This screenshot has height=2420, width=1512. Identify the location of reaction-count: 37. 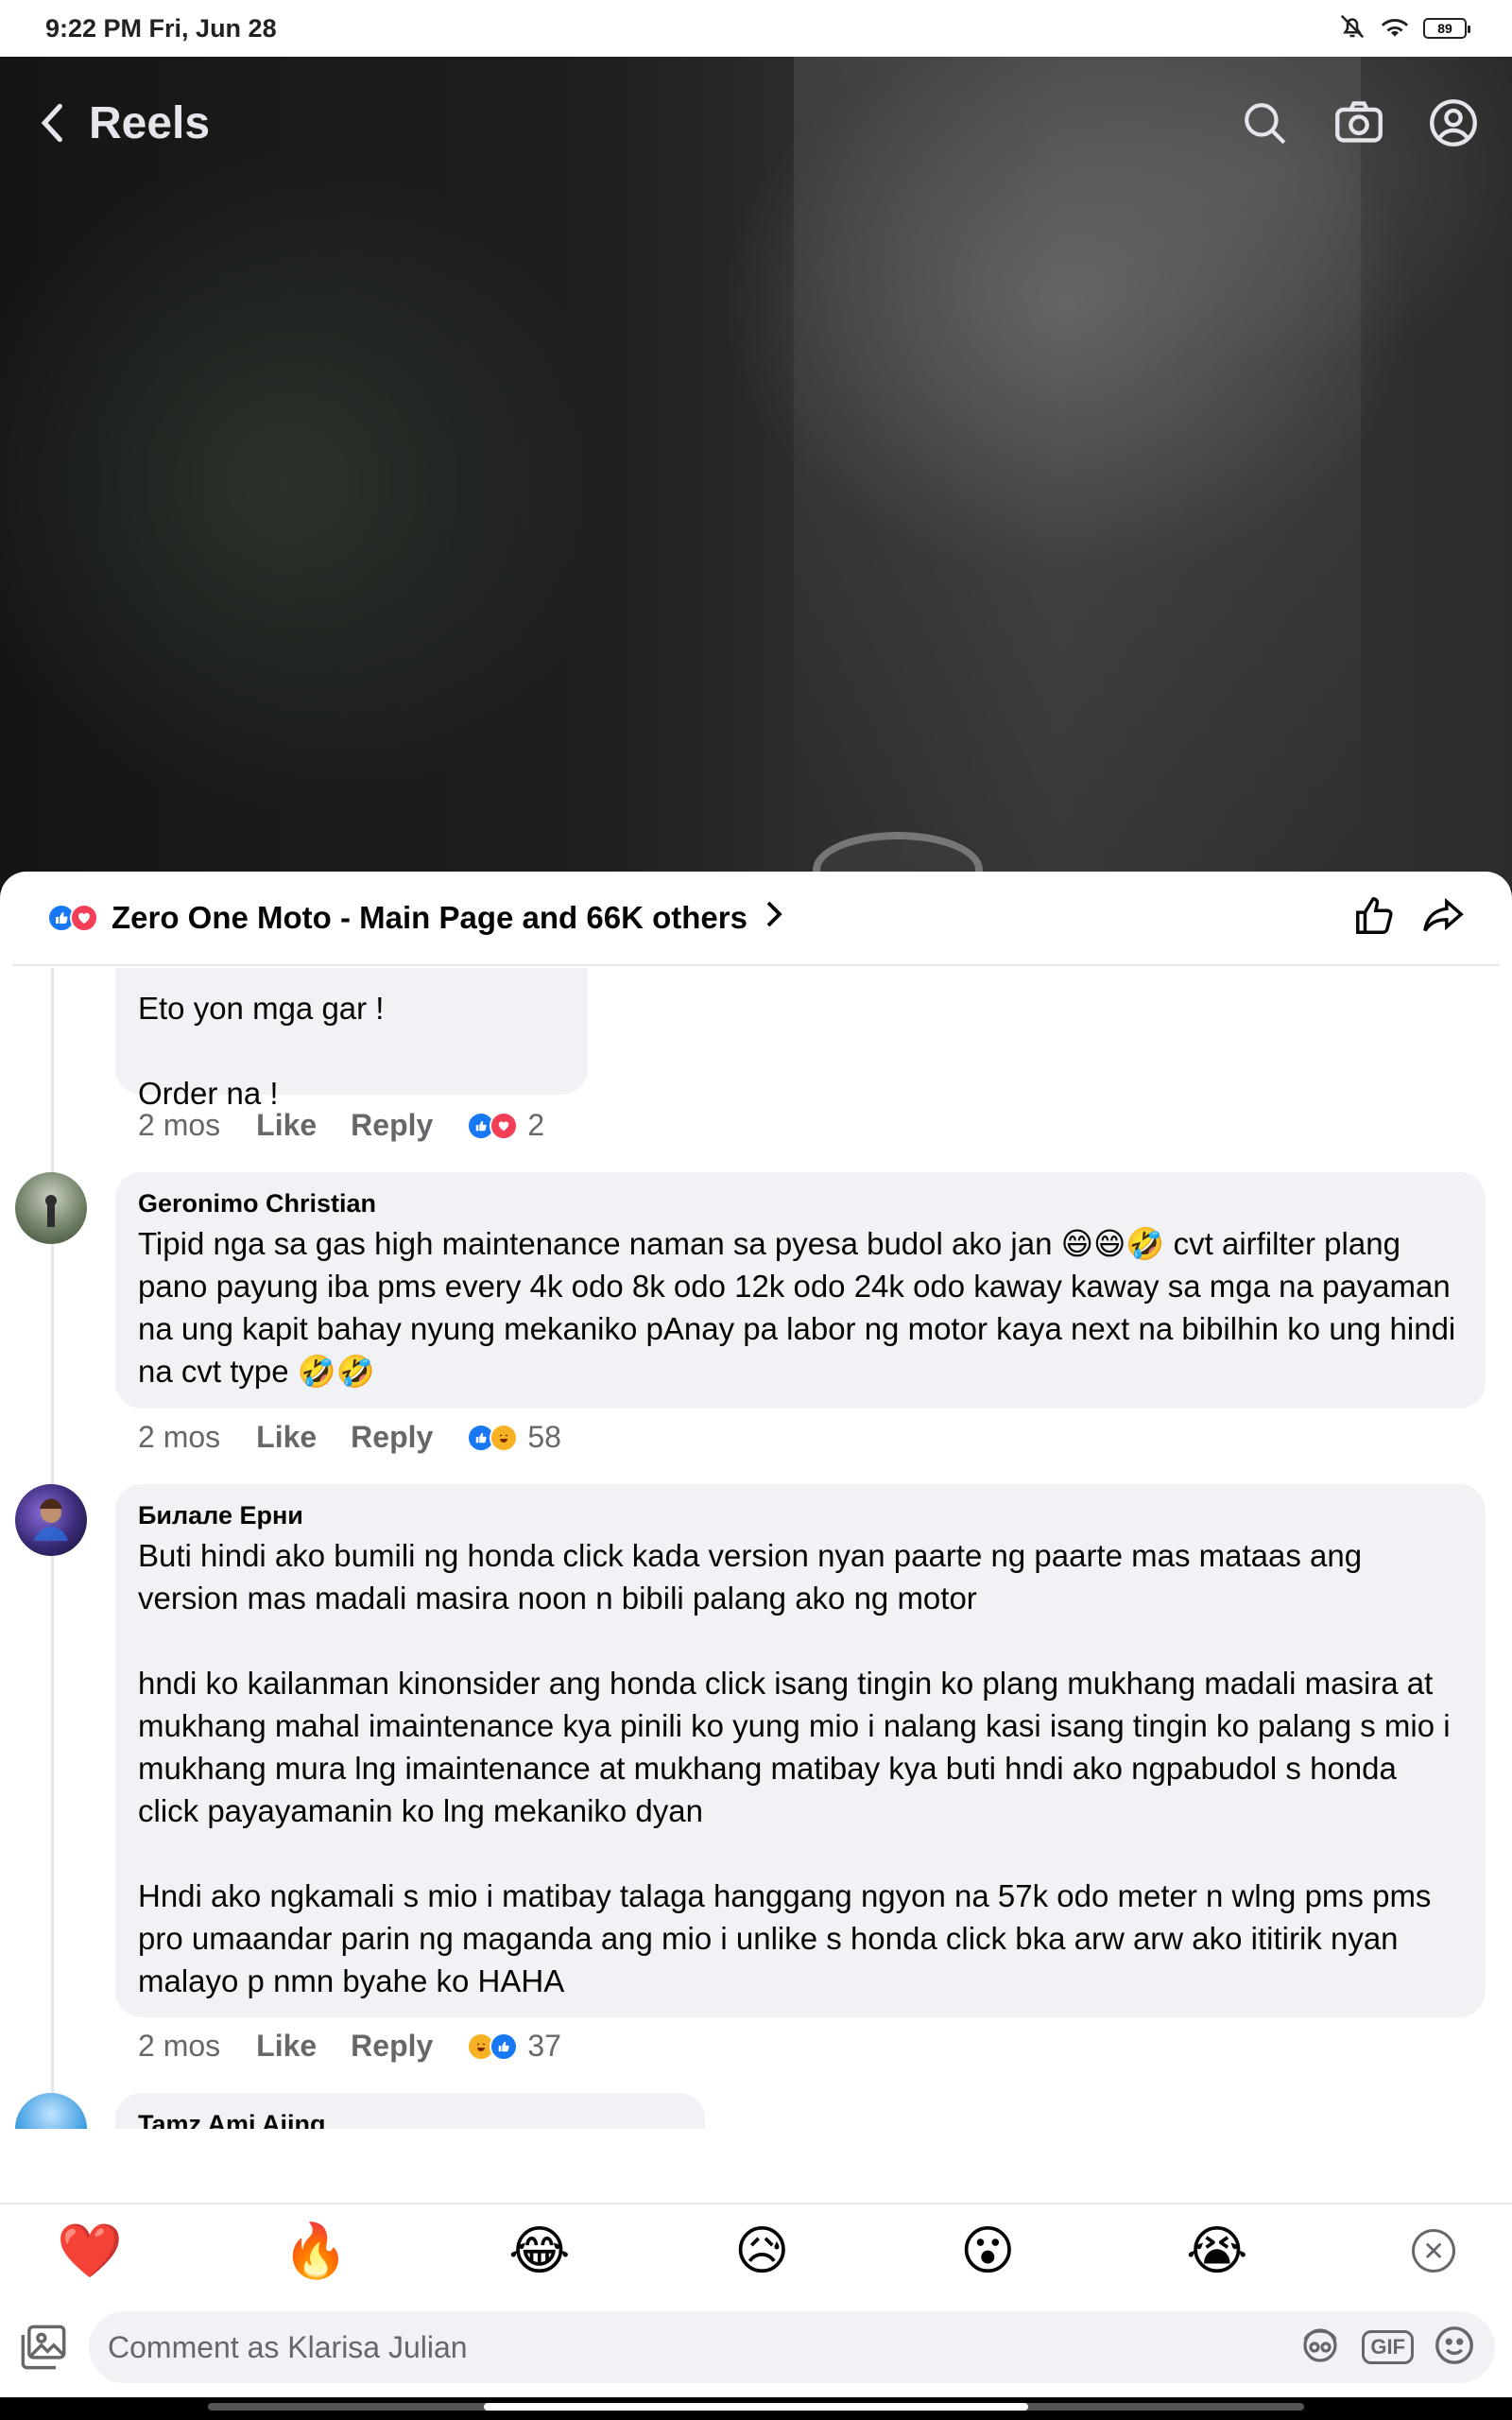
(544, 2046).